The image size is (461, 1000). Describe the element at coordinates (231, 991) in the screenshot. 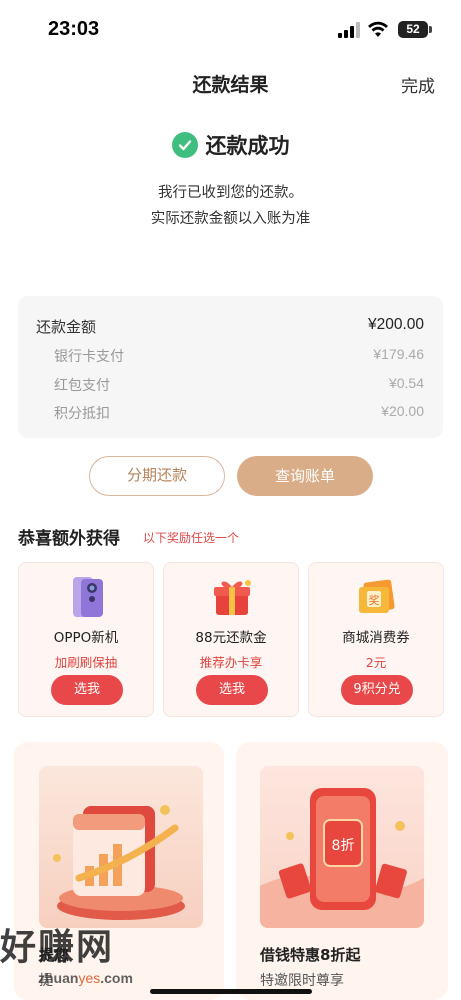

I see `home-indicator` at that location.